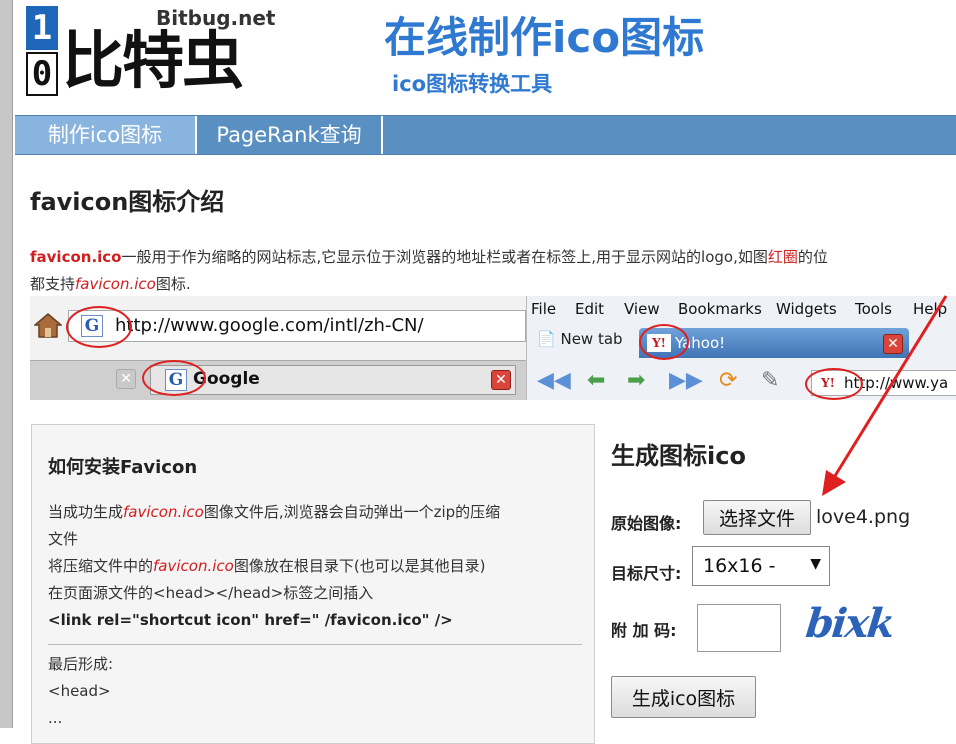 This screenshot has width=956, height=744. I want to click on left-window-edge, so click(6, 364).